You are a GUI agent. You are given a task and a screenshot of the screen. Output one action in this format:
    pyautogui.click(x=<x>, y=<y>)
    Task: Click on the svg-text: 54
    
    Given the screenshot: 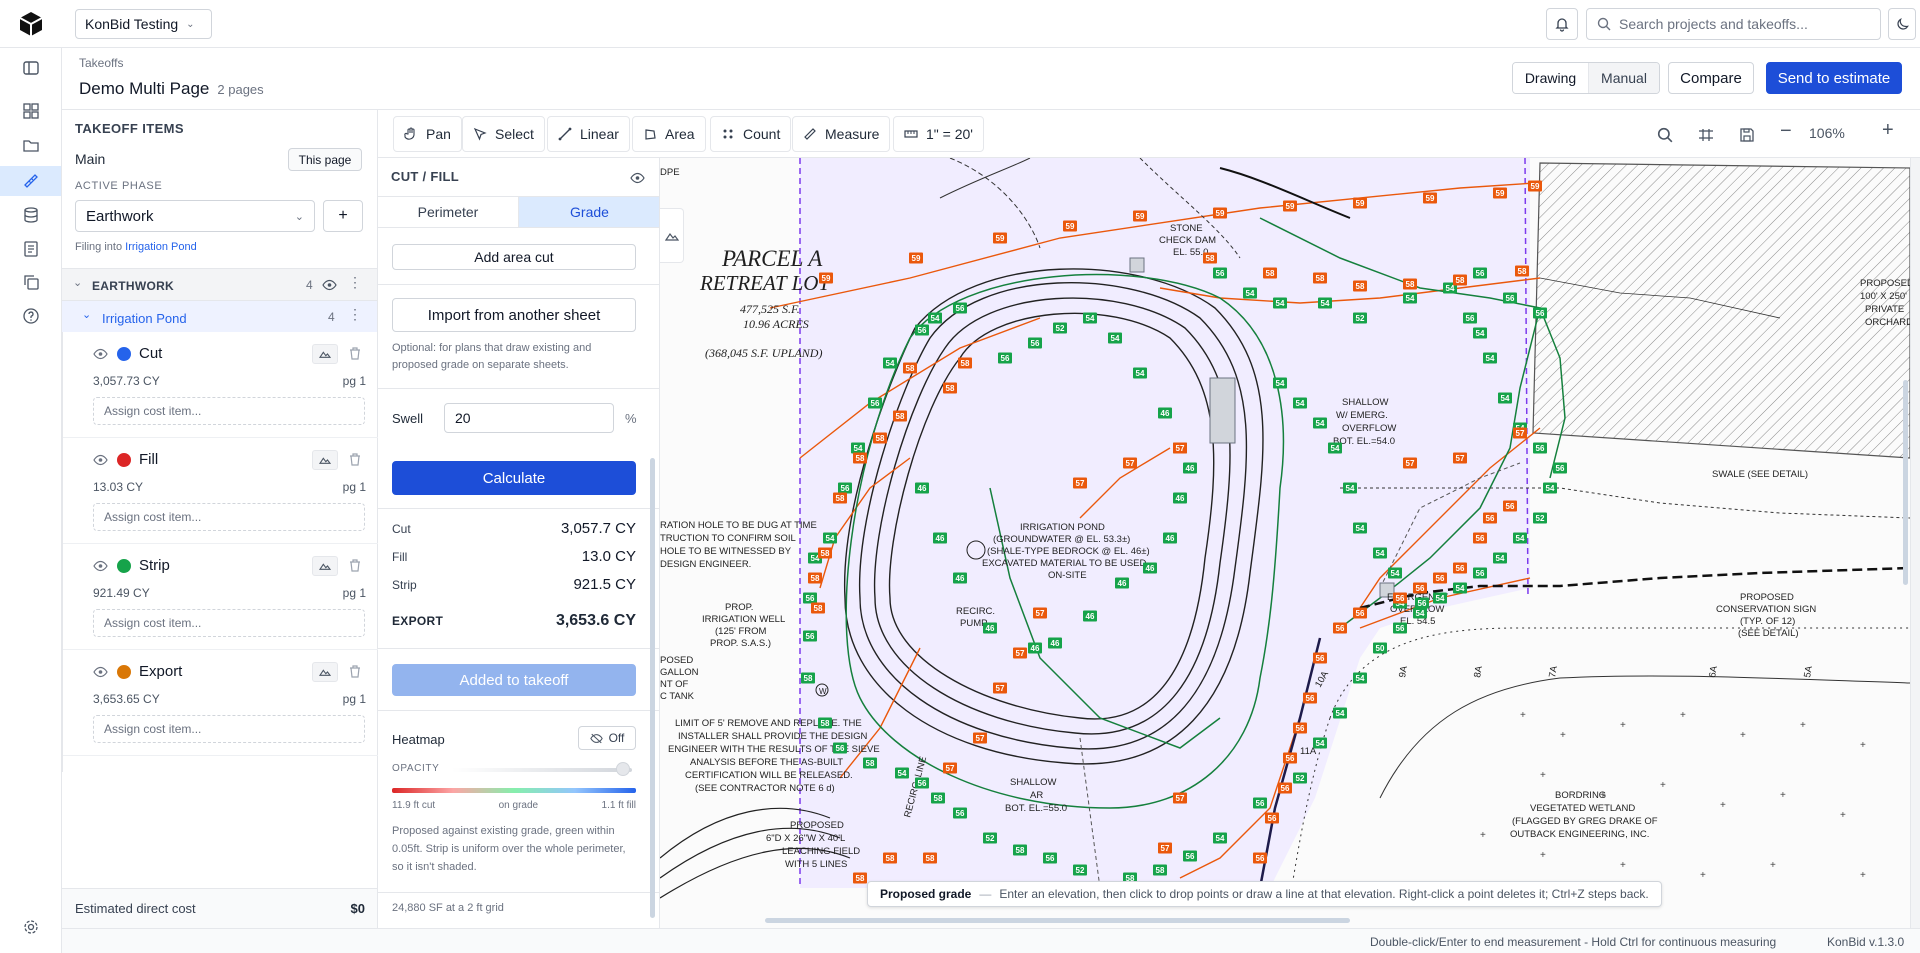 What is the action you would take?
    pyautogui.click(x=1360, y=528)
    